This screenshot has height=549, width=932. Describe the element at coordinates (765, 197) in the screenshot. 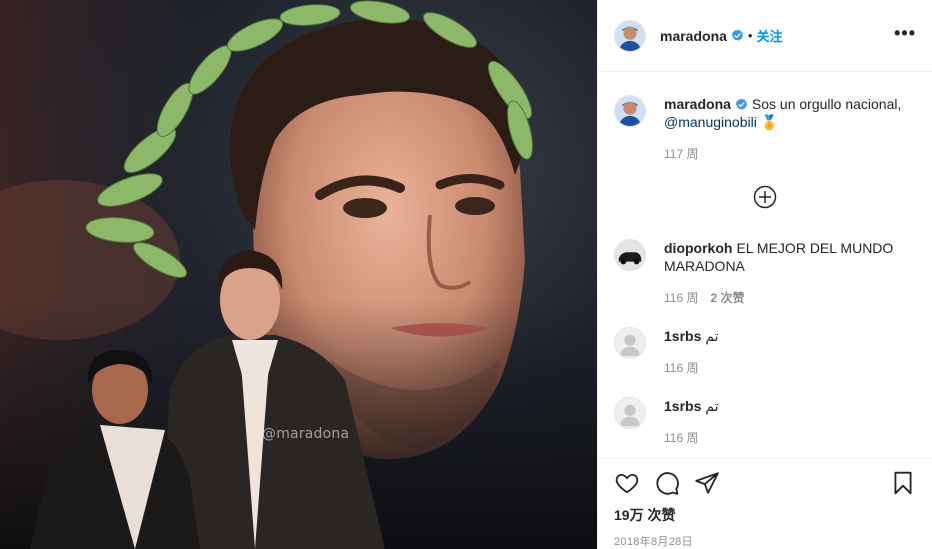

I see `load-more-plus-icon` at that location.